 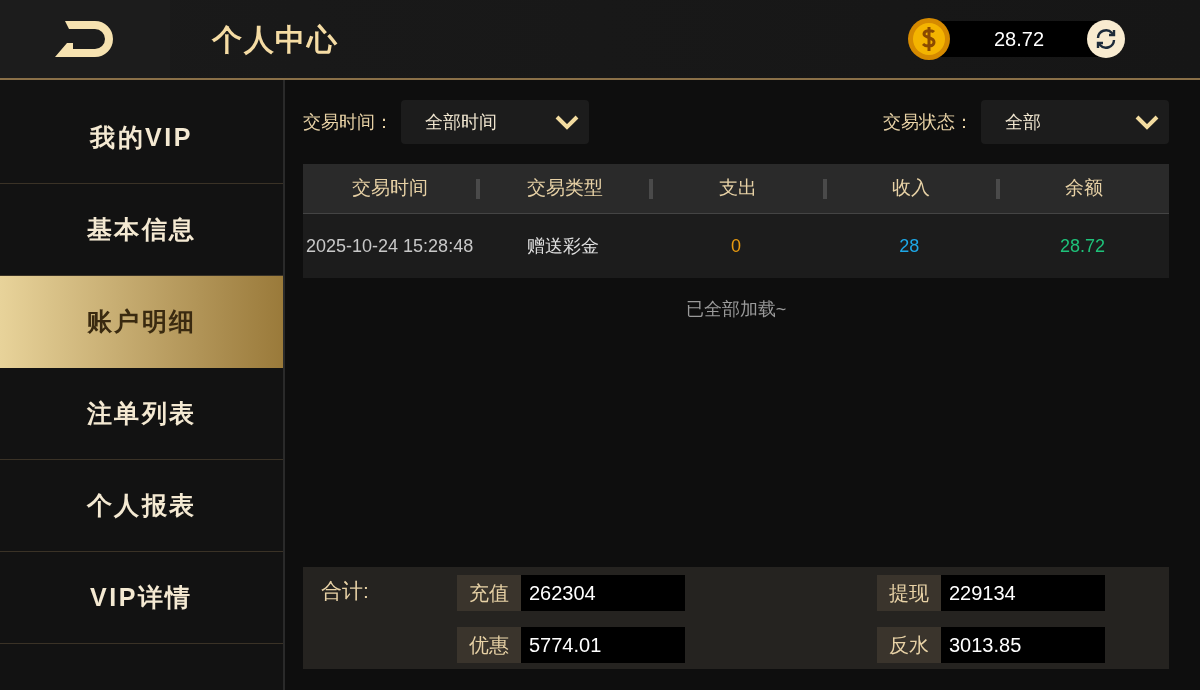 What do you see at coordinates (141, 138) in the screenshot?
I see `sidebar-item: 我的VIP` at bounding box center [141, 138].